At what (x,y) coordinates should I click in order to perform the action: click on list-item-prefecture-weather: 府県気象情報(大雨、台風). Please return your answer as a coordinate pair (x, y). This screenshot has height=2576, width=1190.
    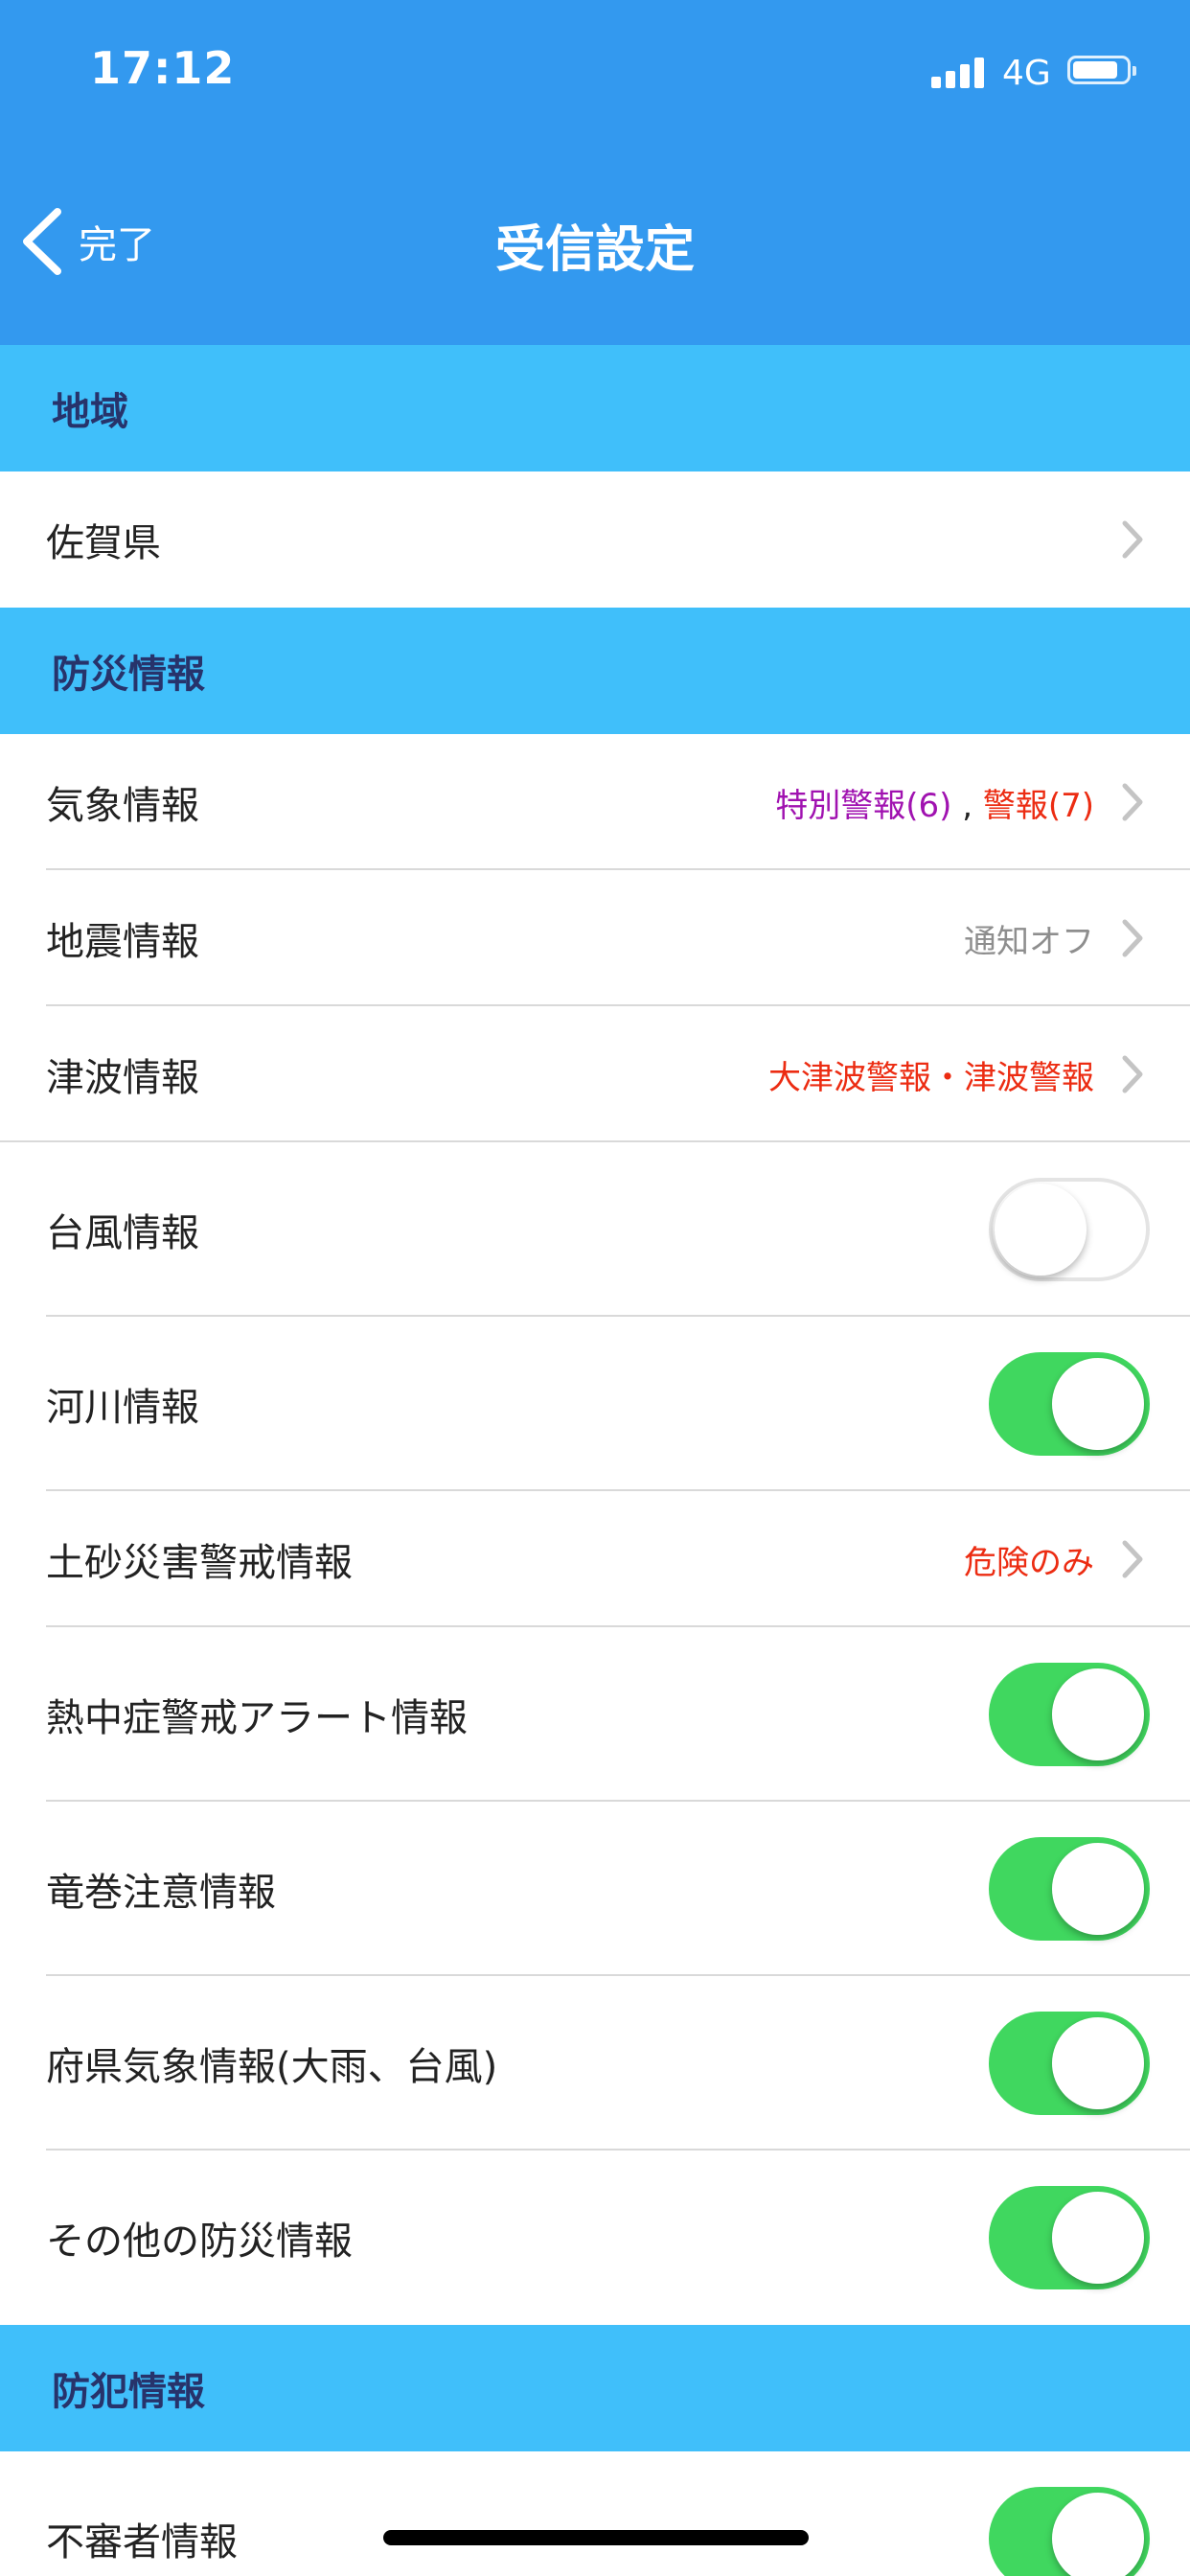
    Looking at the image, I should click on (595, 2063).